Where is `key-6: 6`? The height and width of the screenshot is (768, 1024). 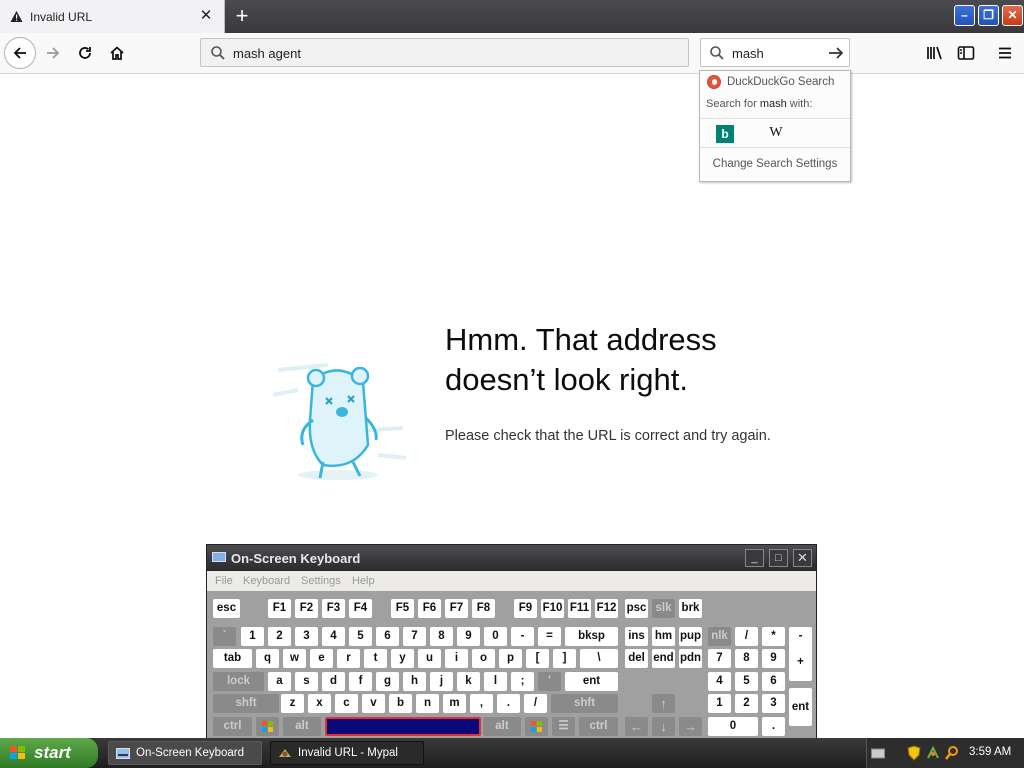
key-6: 6 is located at coordinates (387, 636).